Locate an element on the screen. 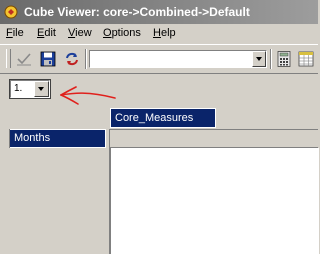 This screenshot has width=320, height=254. annotation-arrow-icon is located at coordinates (88, 95).